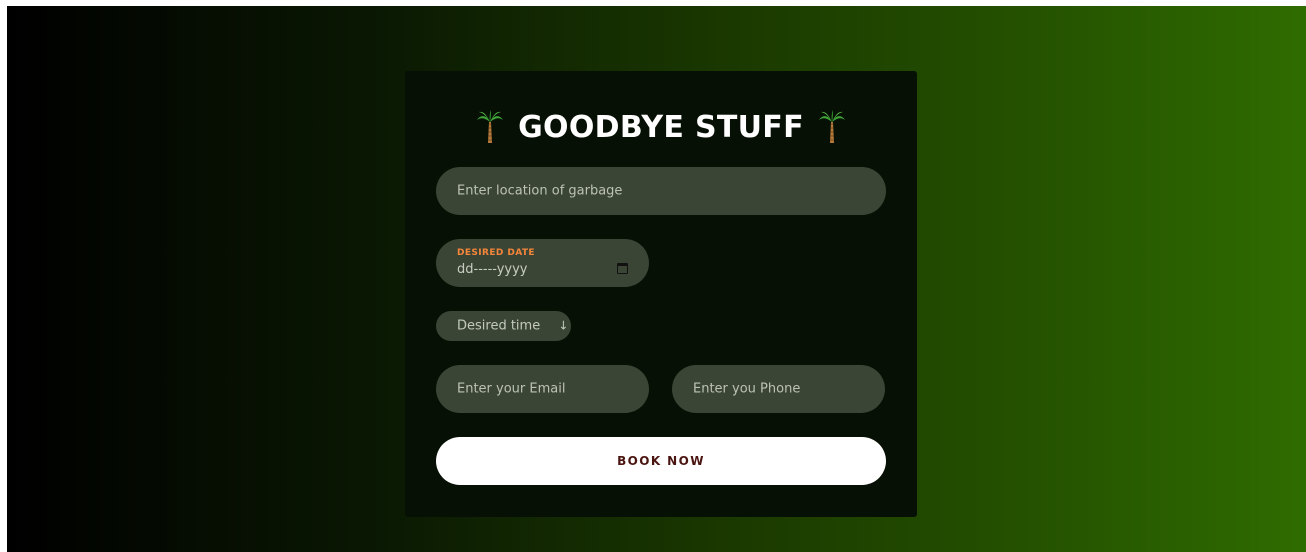  I want to click on date-value: dd-----yyyy, so click(492, 269).